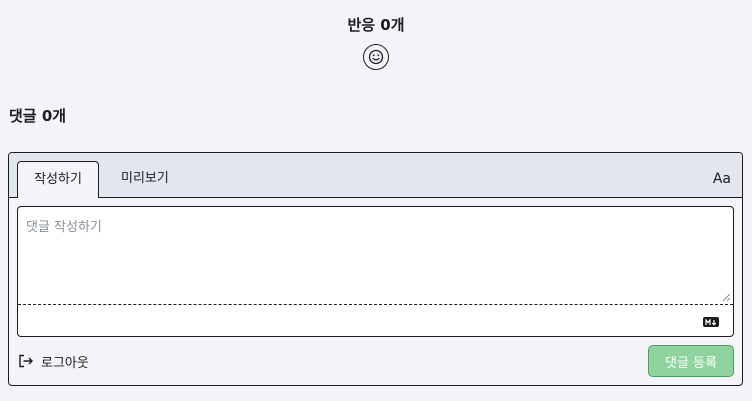 This screenshot has width=752, height=401. Describe the element at coordinates (65, 363) in the screenshot. I see `logout-label: 로그아웃` at that location.